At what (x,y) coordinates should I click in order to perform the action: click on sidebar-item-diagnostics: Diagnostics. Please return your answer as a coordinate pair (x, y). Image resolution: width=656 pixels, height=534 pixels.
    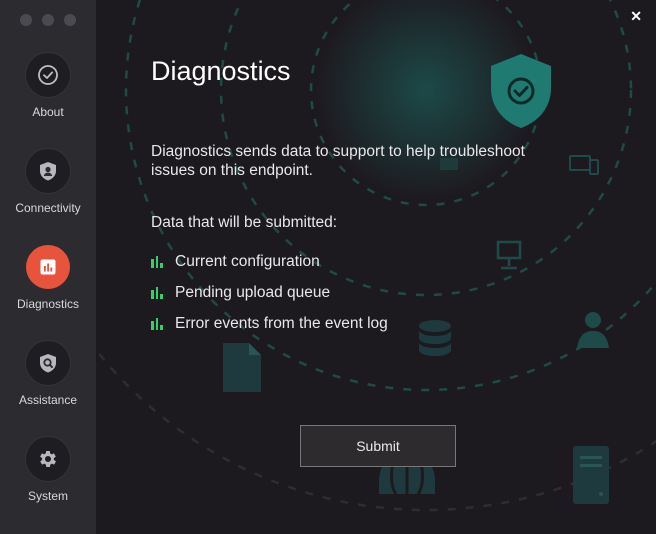
    Looking at the image, I should click on (48, 278).